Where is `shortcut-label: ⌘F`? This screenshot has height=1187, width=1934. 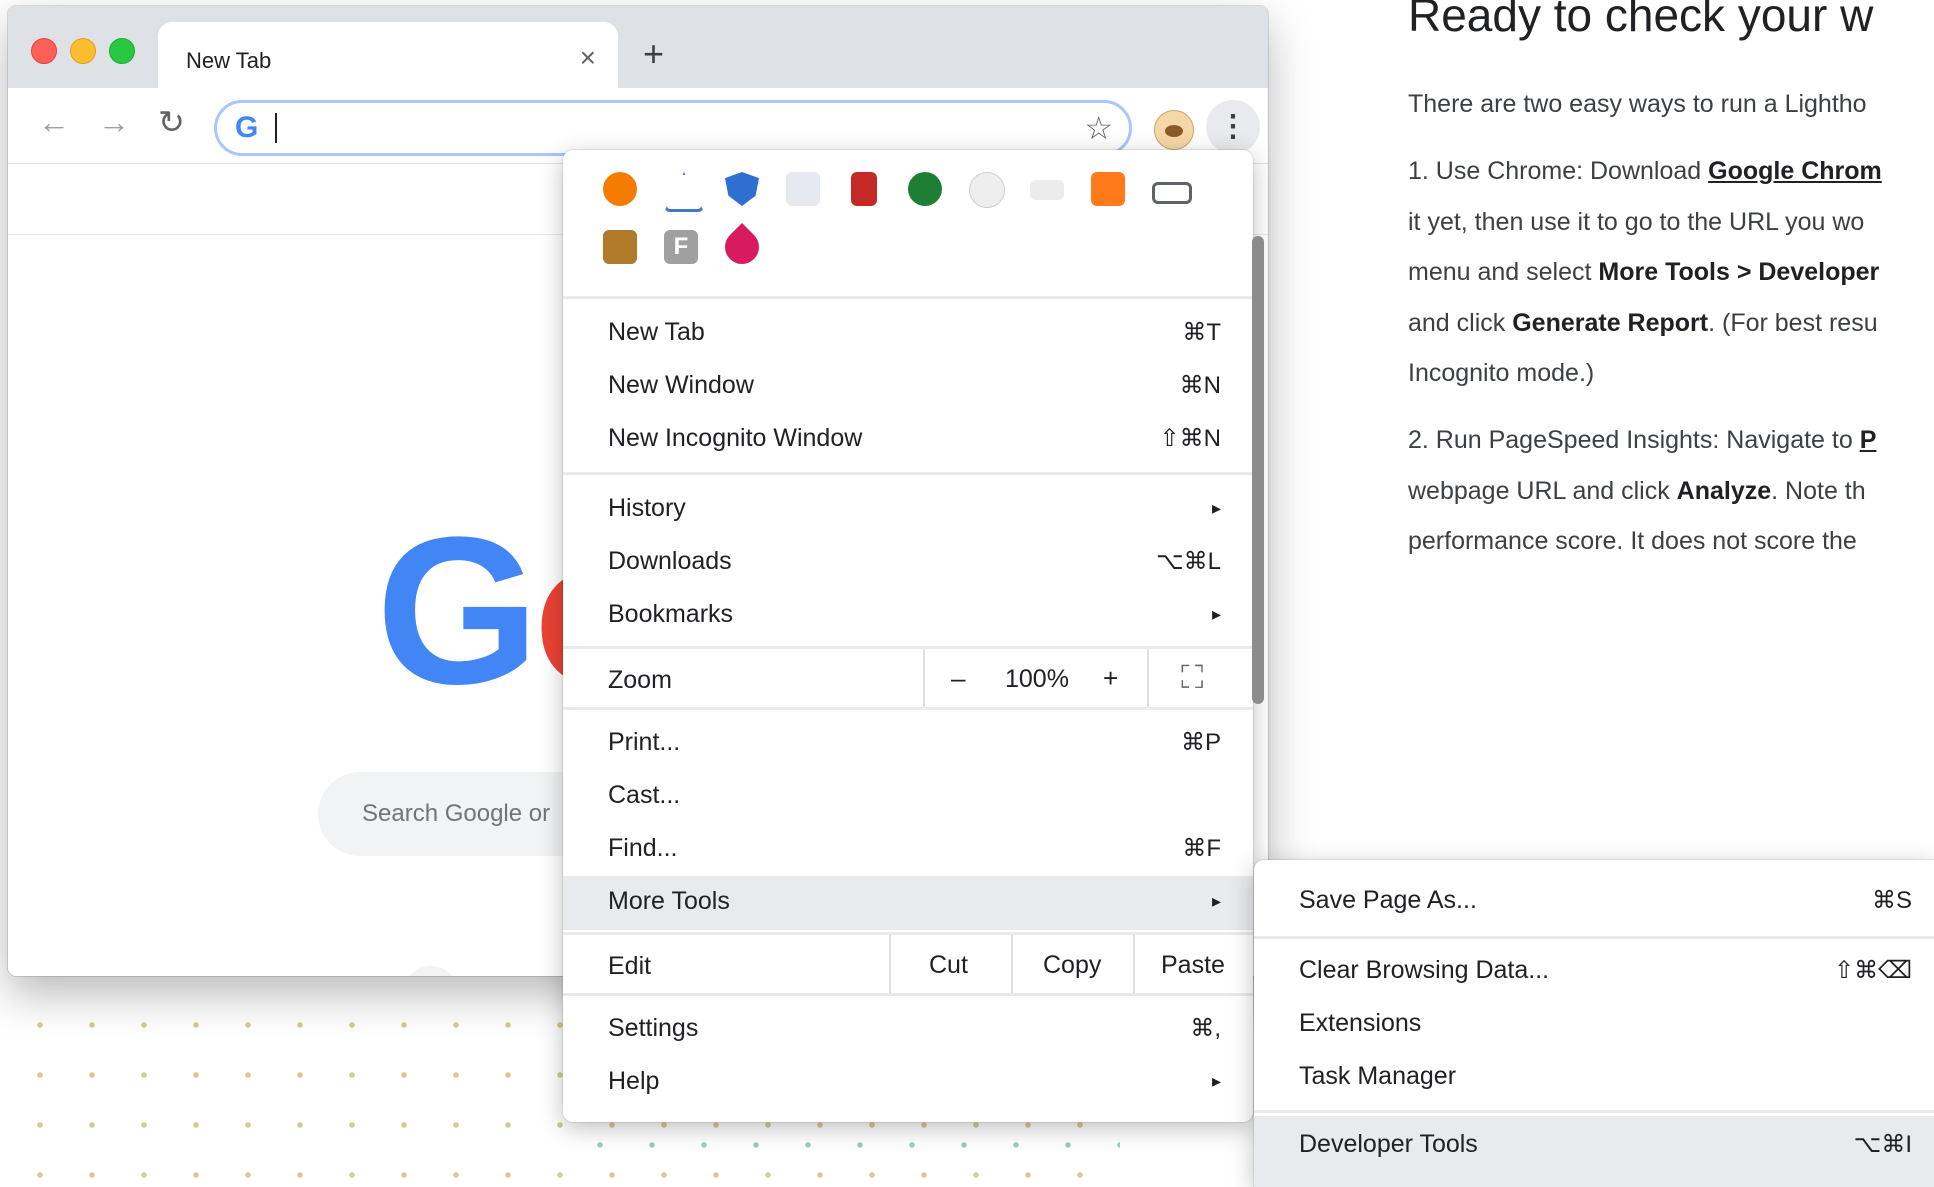 shortcut-label: ⌘F is located at coordinates (1201, 848).